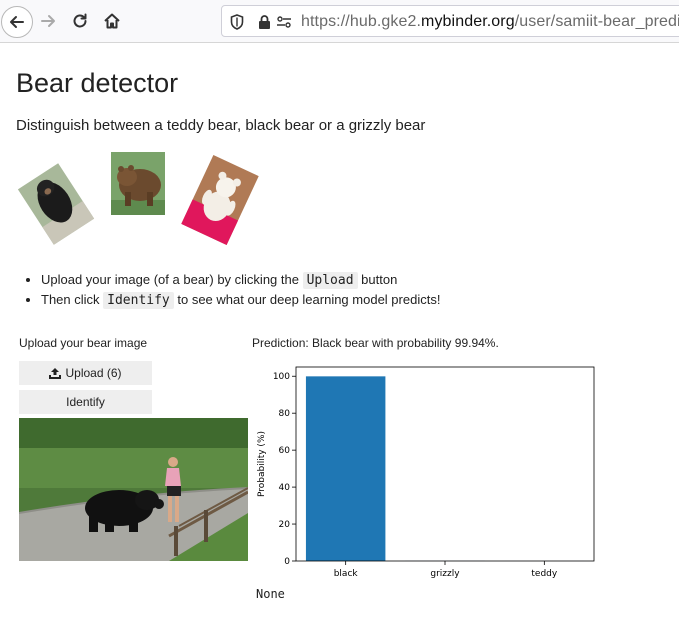 This screenshot has height=631, width=679. What do you see at coordinates (56, 204) in the screenshot?
I see `black-bear-thumbnail` at bounding box center [56, 204].